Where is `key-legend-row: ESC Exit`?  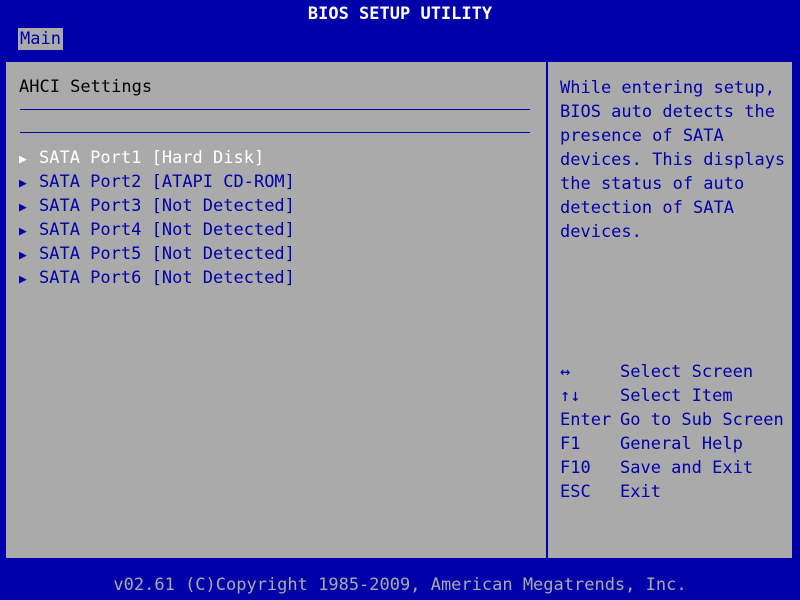
key-legend-row: ESC Exit is located at coordinates (672, 492).